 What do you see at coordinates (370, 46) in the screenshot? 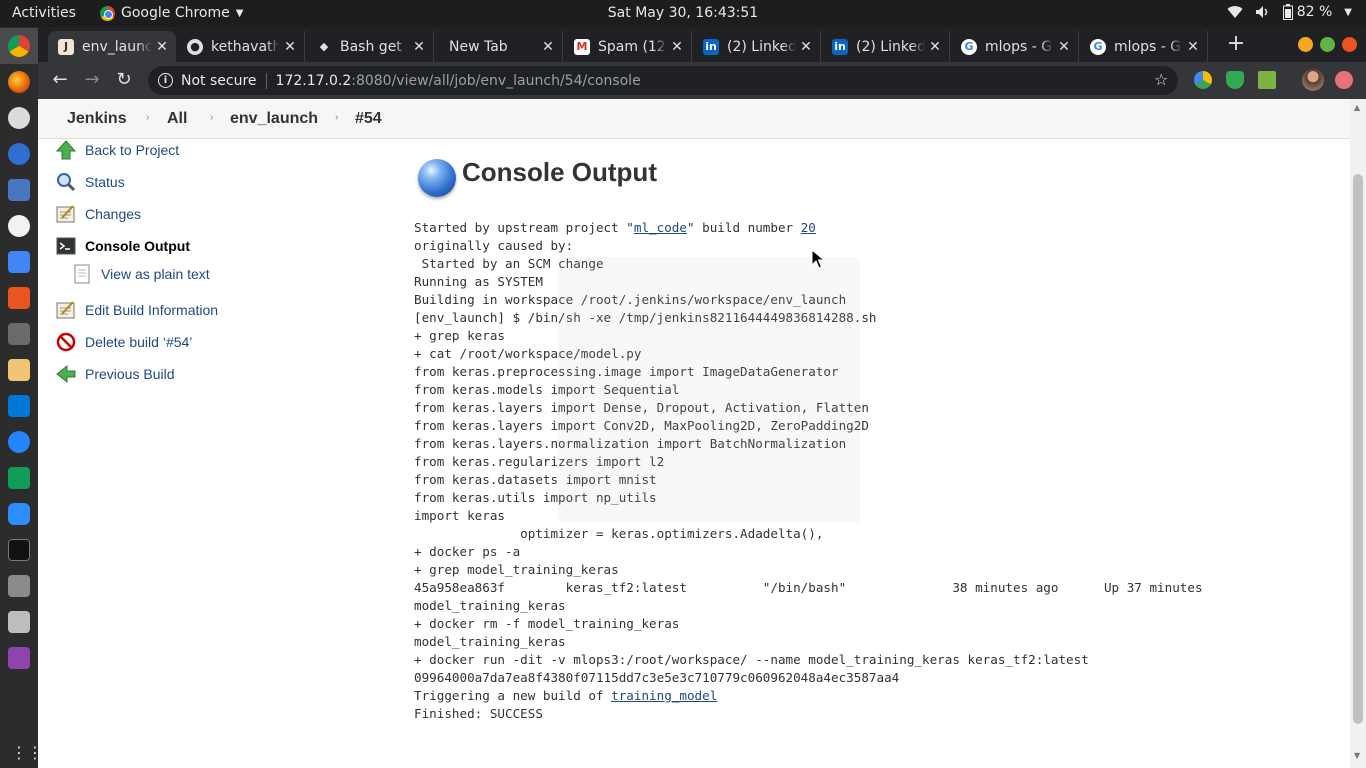
I see `tab-bash: ◆ Bash get ✕` at bounding box center [370, 46].